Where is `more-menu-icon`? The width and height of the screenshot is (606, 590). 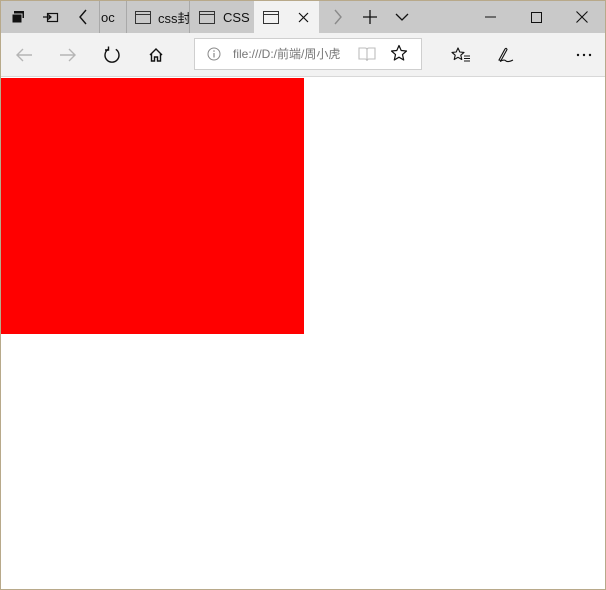
more-menu-icon is located at coordinates (584, 55).